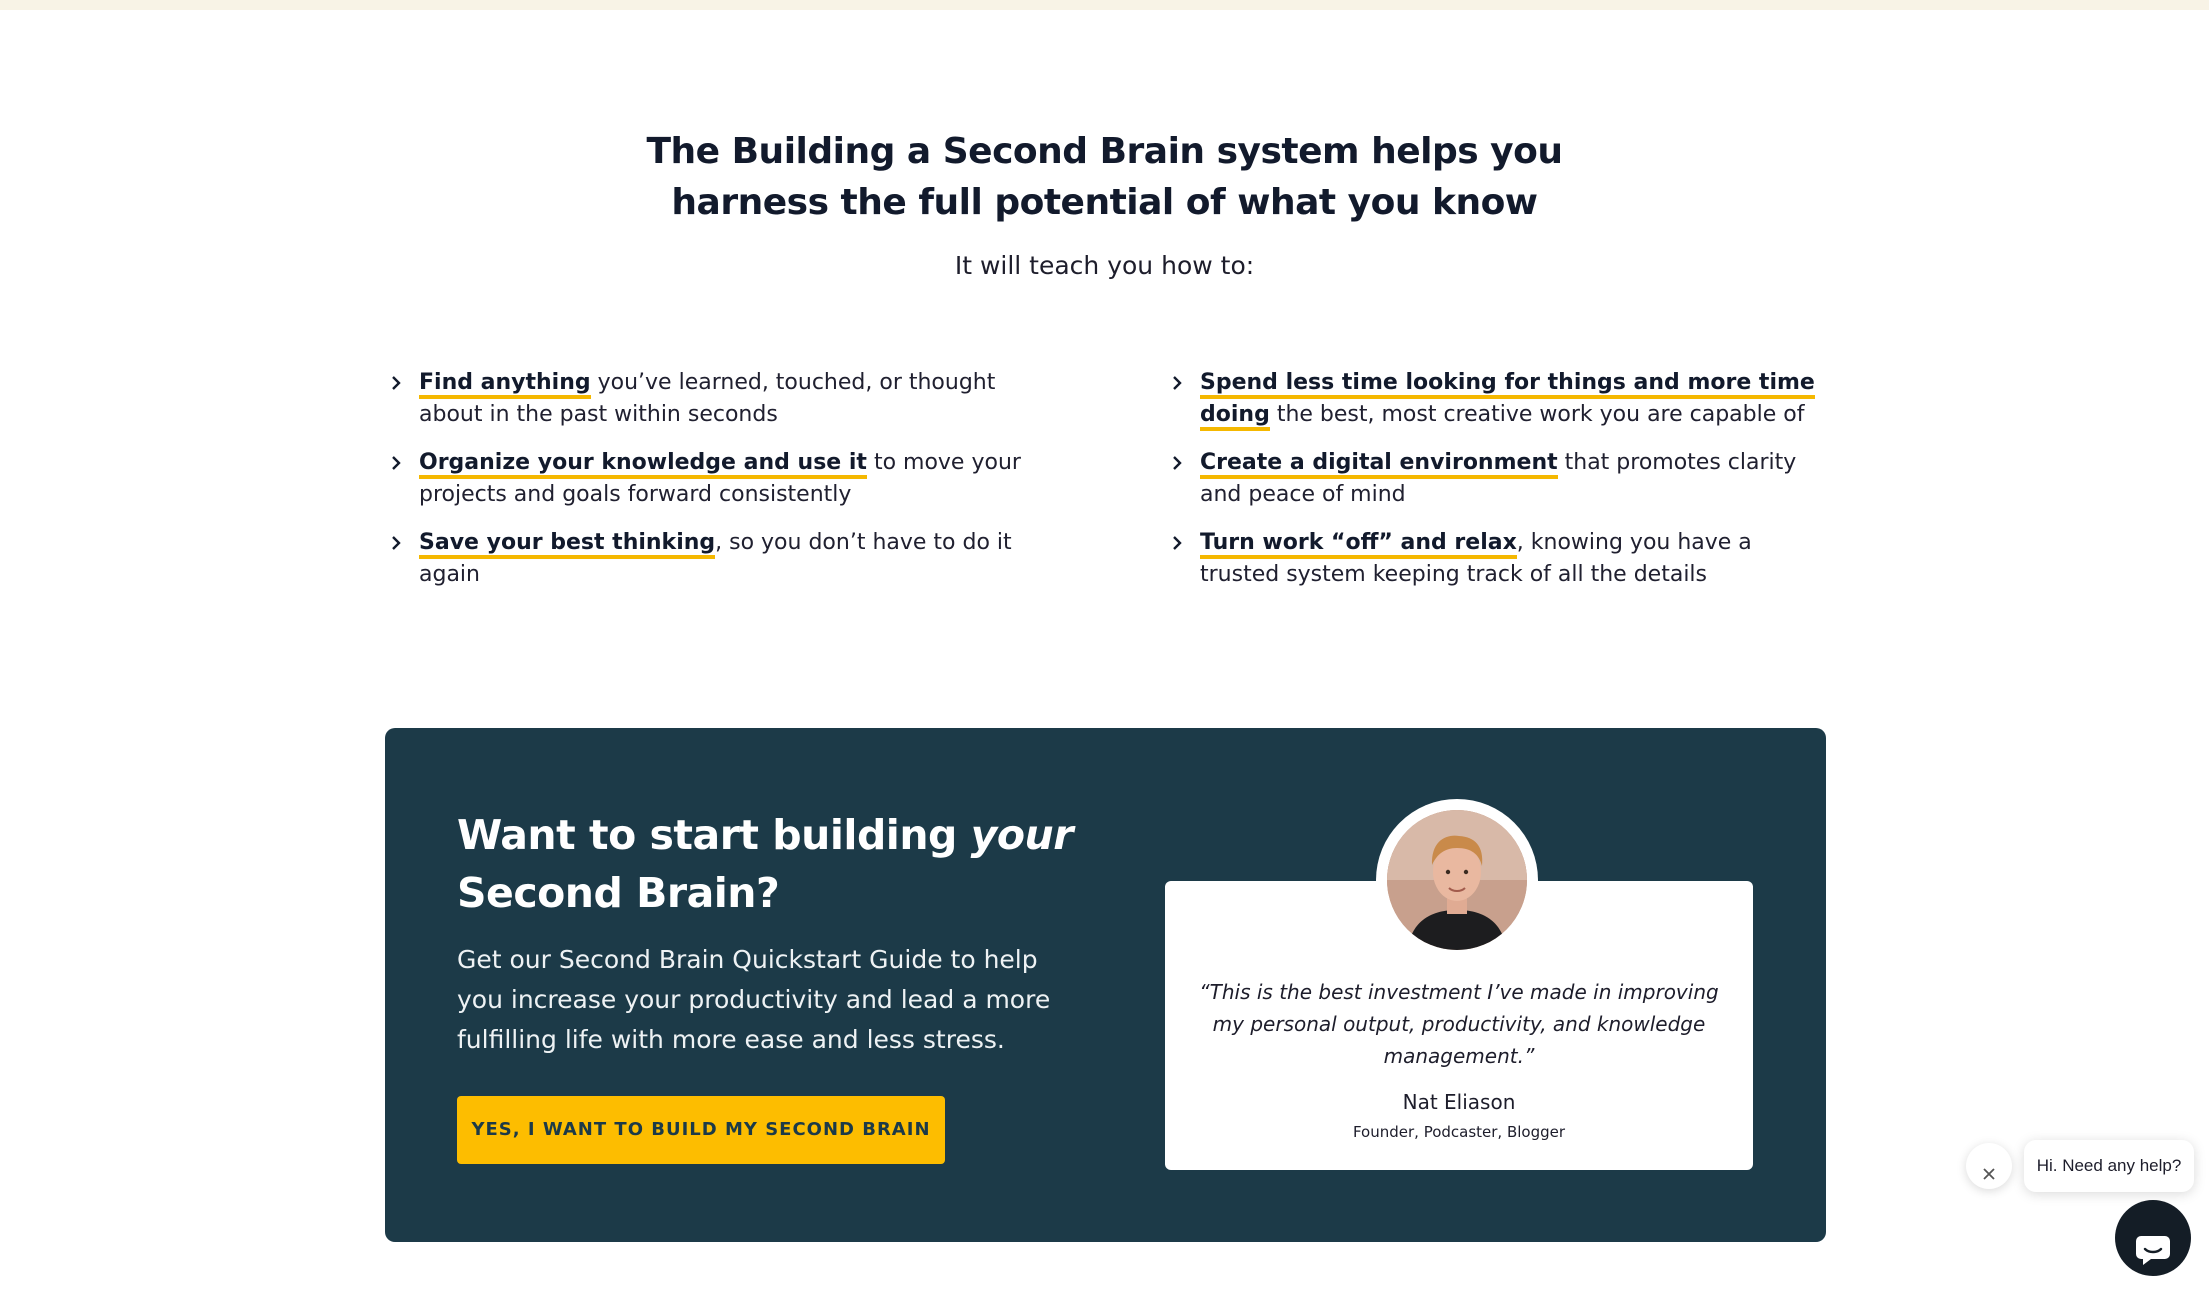 The height and width of the screenshot is (1294, 2209). I want to click on avatar-frame, so click(1457, 880).